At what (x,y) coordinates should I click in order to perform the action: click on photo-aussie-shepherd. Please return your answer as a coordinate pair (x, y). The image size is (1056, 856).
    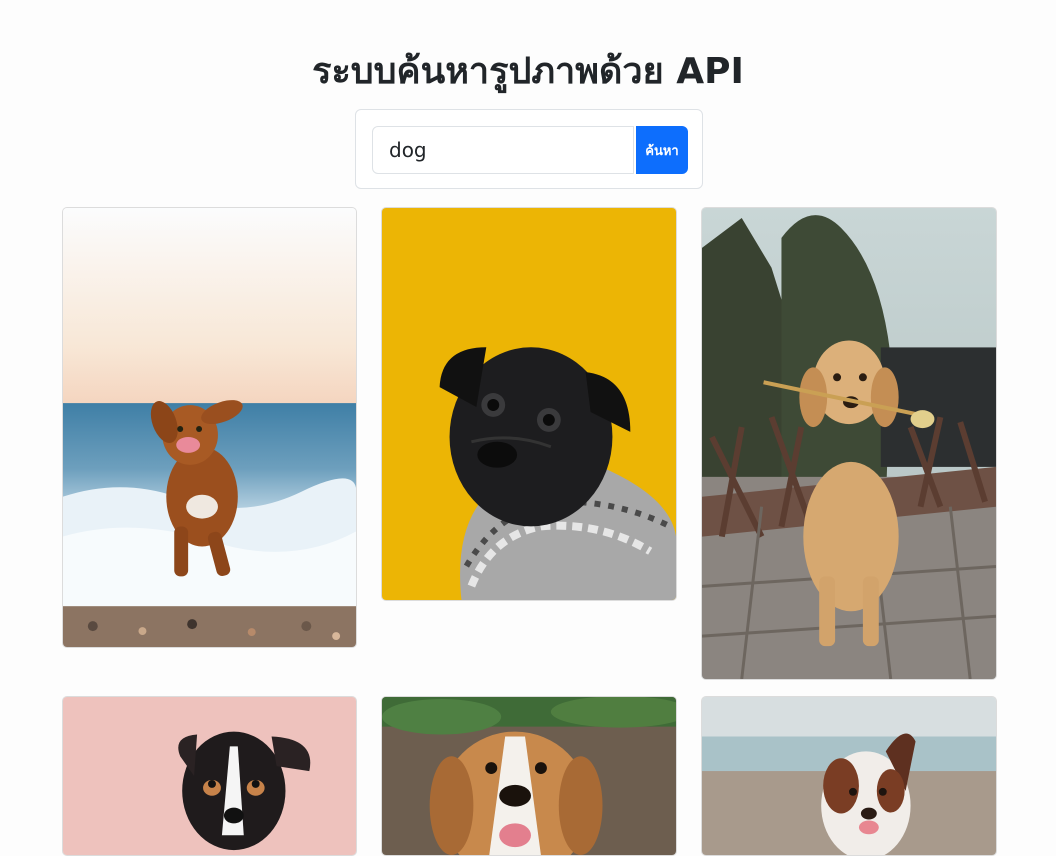
    Looking at the image, I should click on (849, 776).